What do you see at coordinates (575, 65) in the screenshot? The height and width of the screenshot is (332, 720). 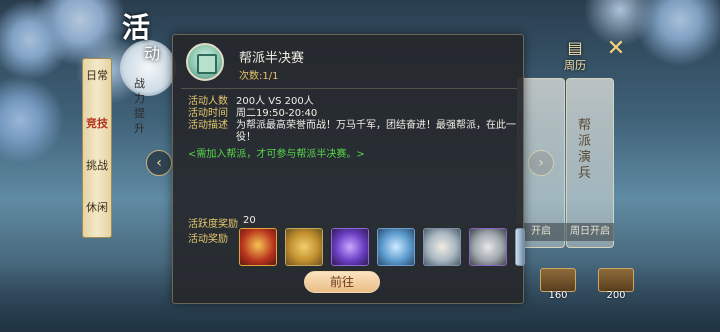 I see `calendar-label: 周历` at bounding box center [575, 65].